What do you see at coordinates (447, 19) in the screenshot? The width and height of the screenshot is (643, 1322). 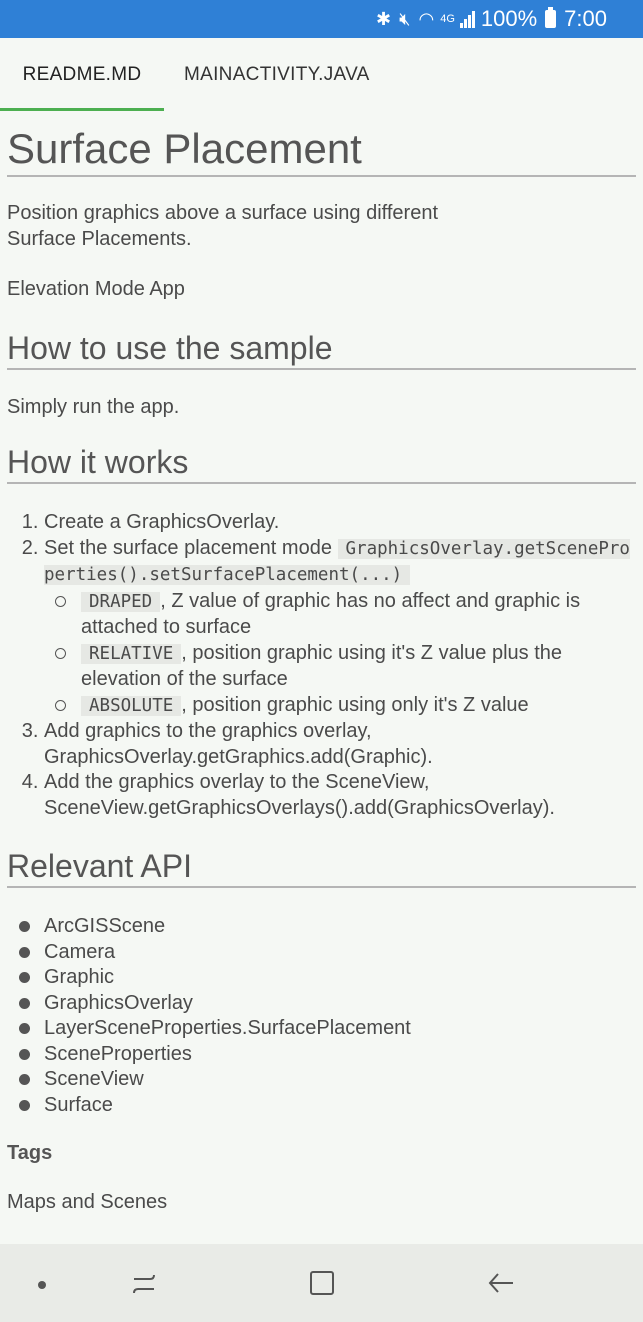 I see `network-type: 4G` at bounding box center [447, 19].